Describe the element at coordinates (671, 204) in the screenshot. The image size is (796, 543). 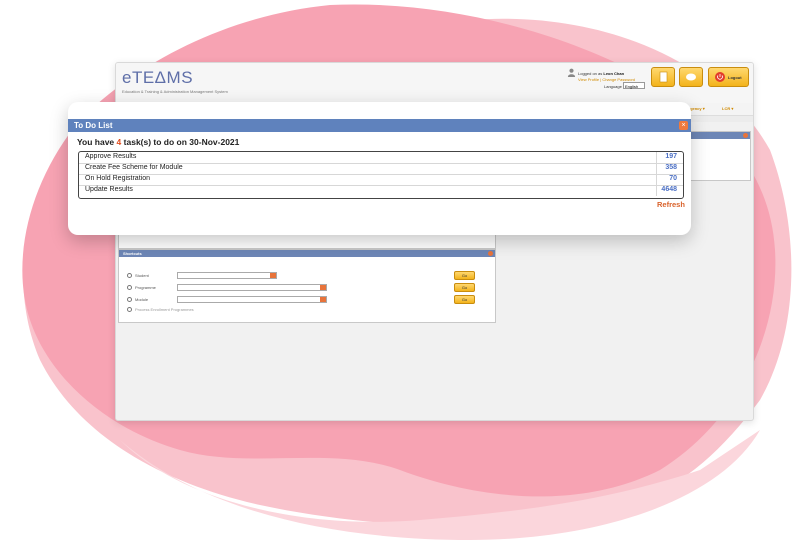
I see `refresh-link: Refresh` at that location.